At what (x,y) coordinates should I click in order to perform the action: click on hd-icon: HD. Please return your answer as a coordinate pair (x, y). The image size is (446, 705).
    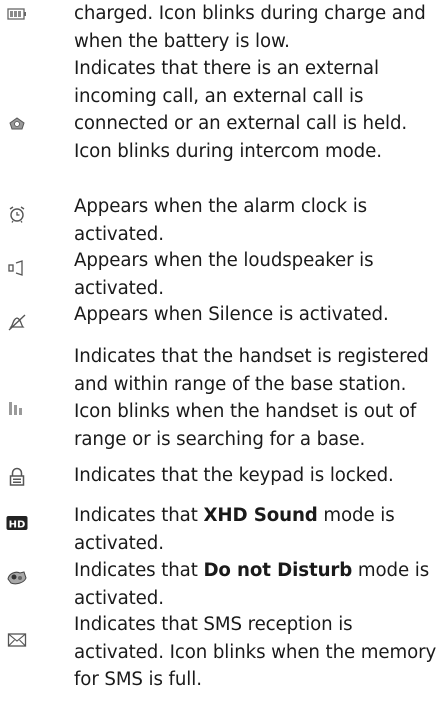
    Looking at the image, I should click on (17, 523).